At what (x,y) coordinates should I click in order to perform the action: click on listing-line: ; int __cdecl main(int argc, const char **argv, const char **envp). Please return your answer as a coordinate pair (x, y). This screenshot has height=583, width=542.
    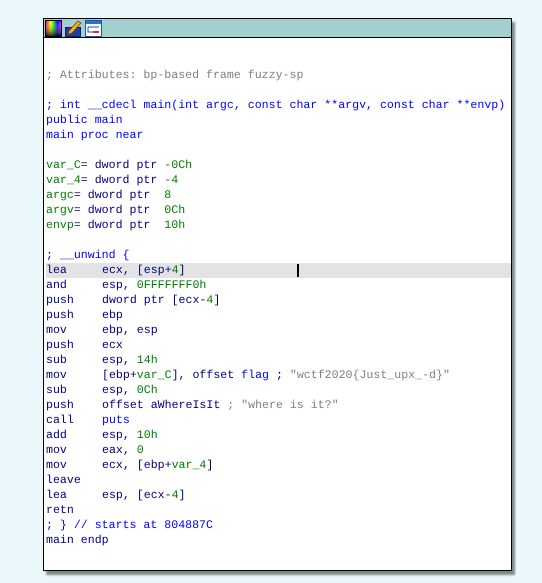
    Looking at the image, I should click on (278, 105).